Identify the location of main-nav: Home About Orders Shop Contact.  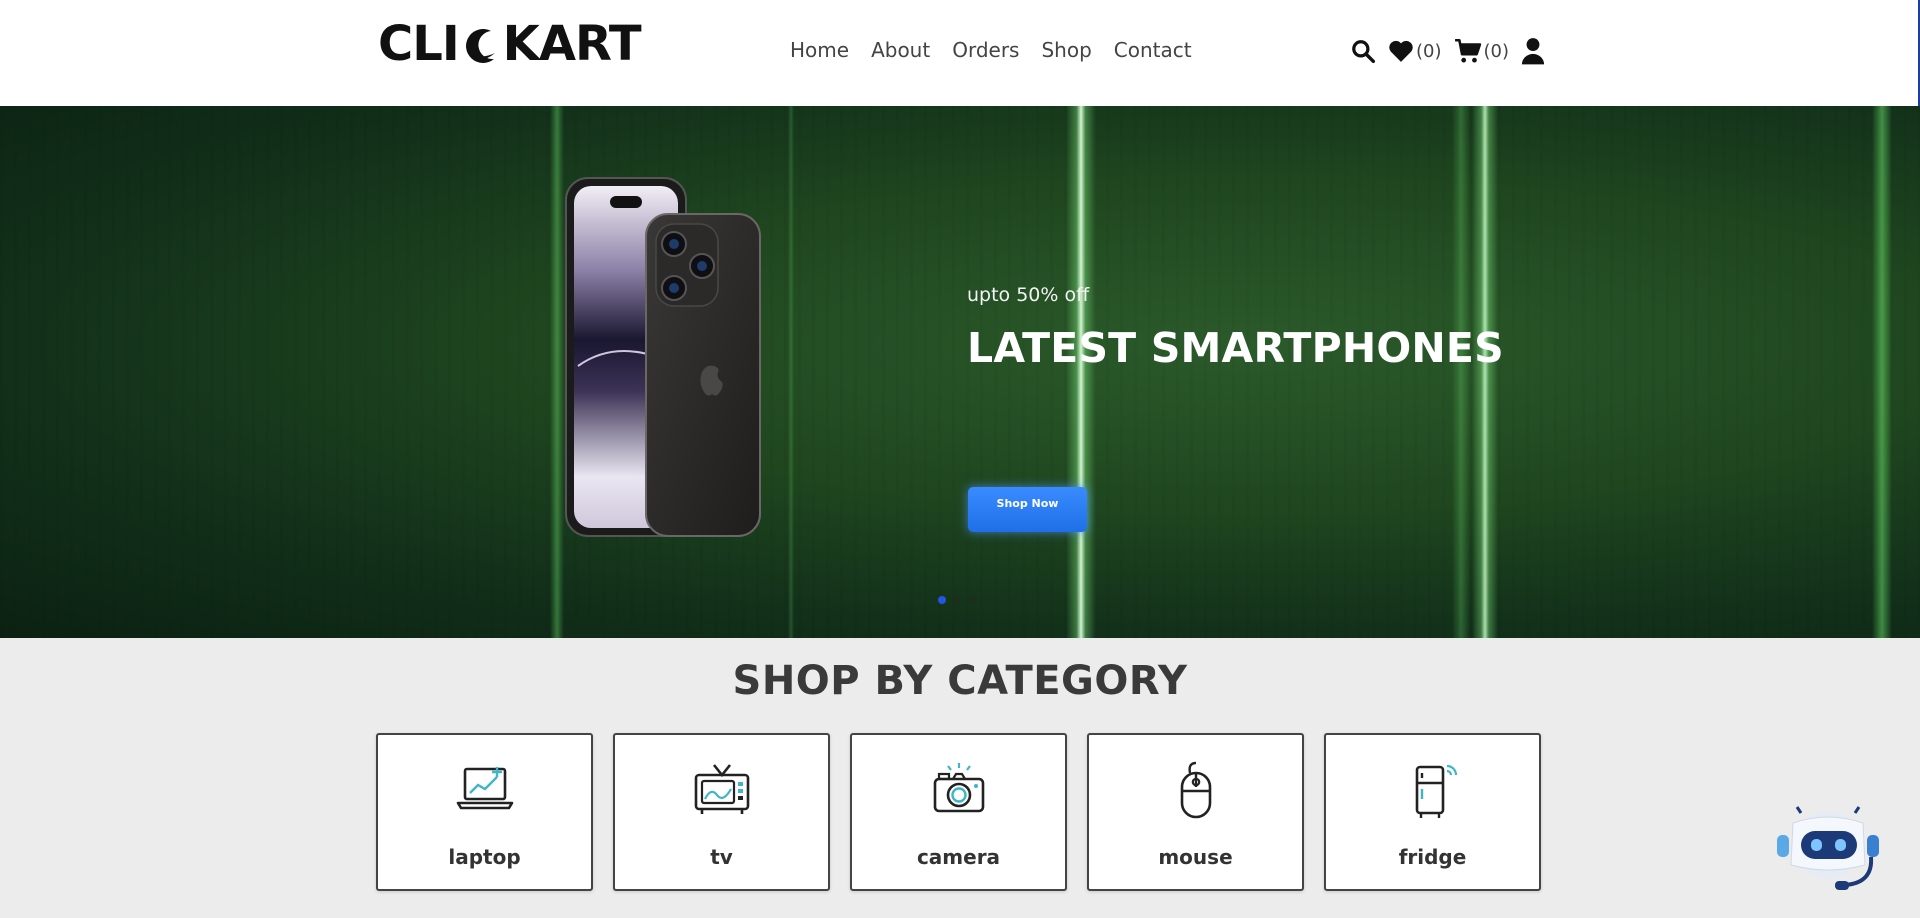
(991, 50).